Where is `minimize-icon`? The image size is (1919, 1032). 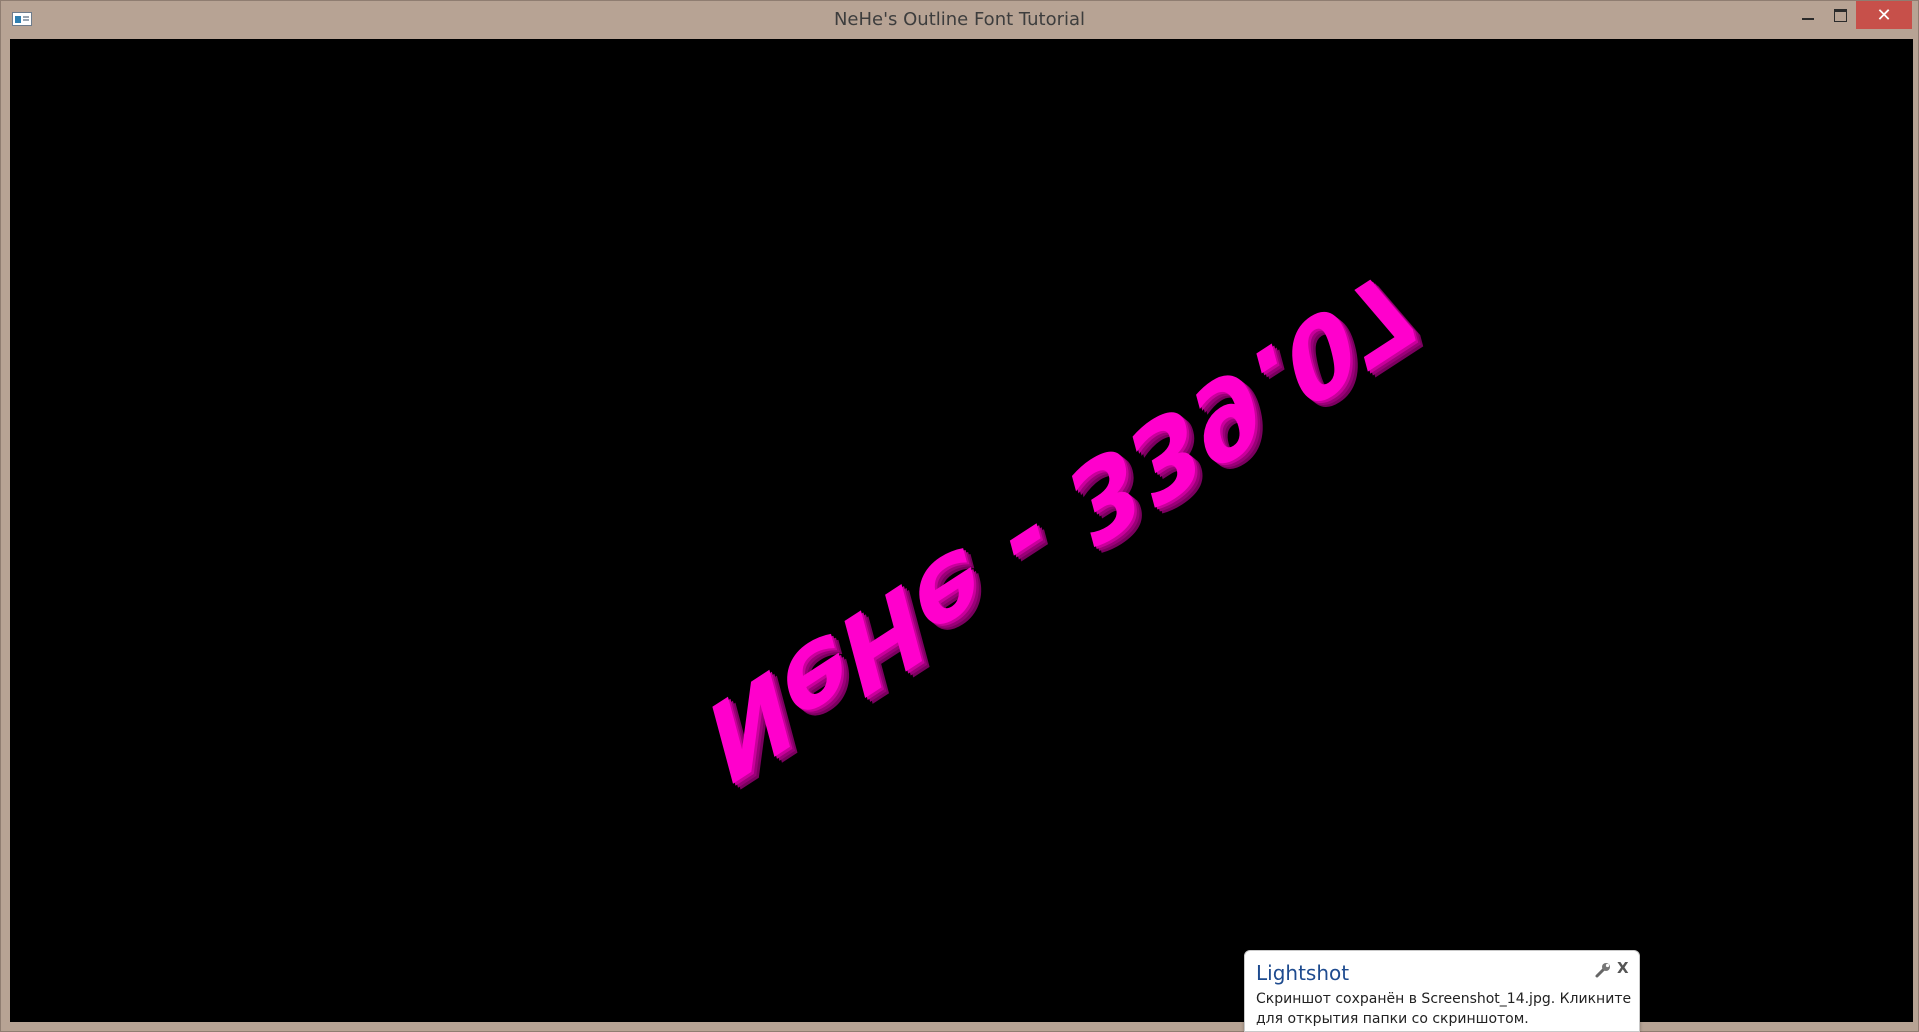
minimize-icon is located at coordinates (1808, 19).